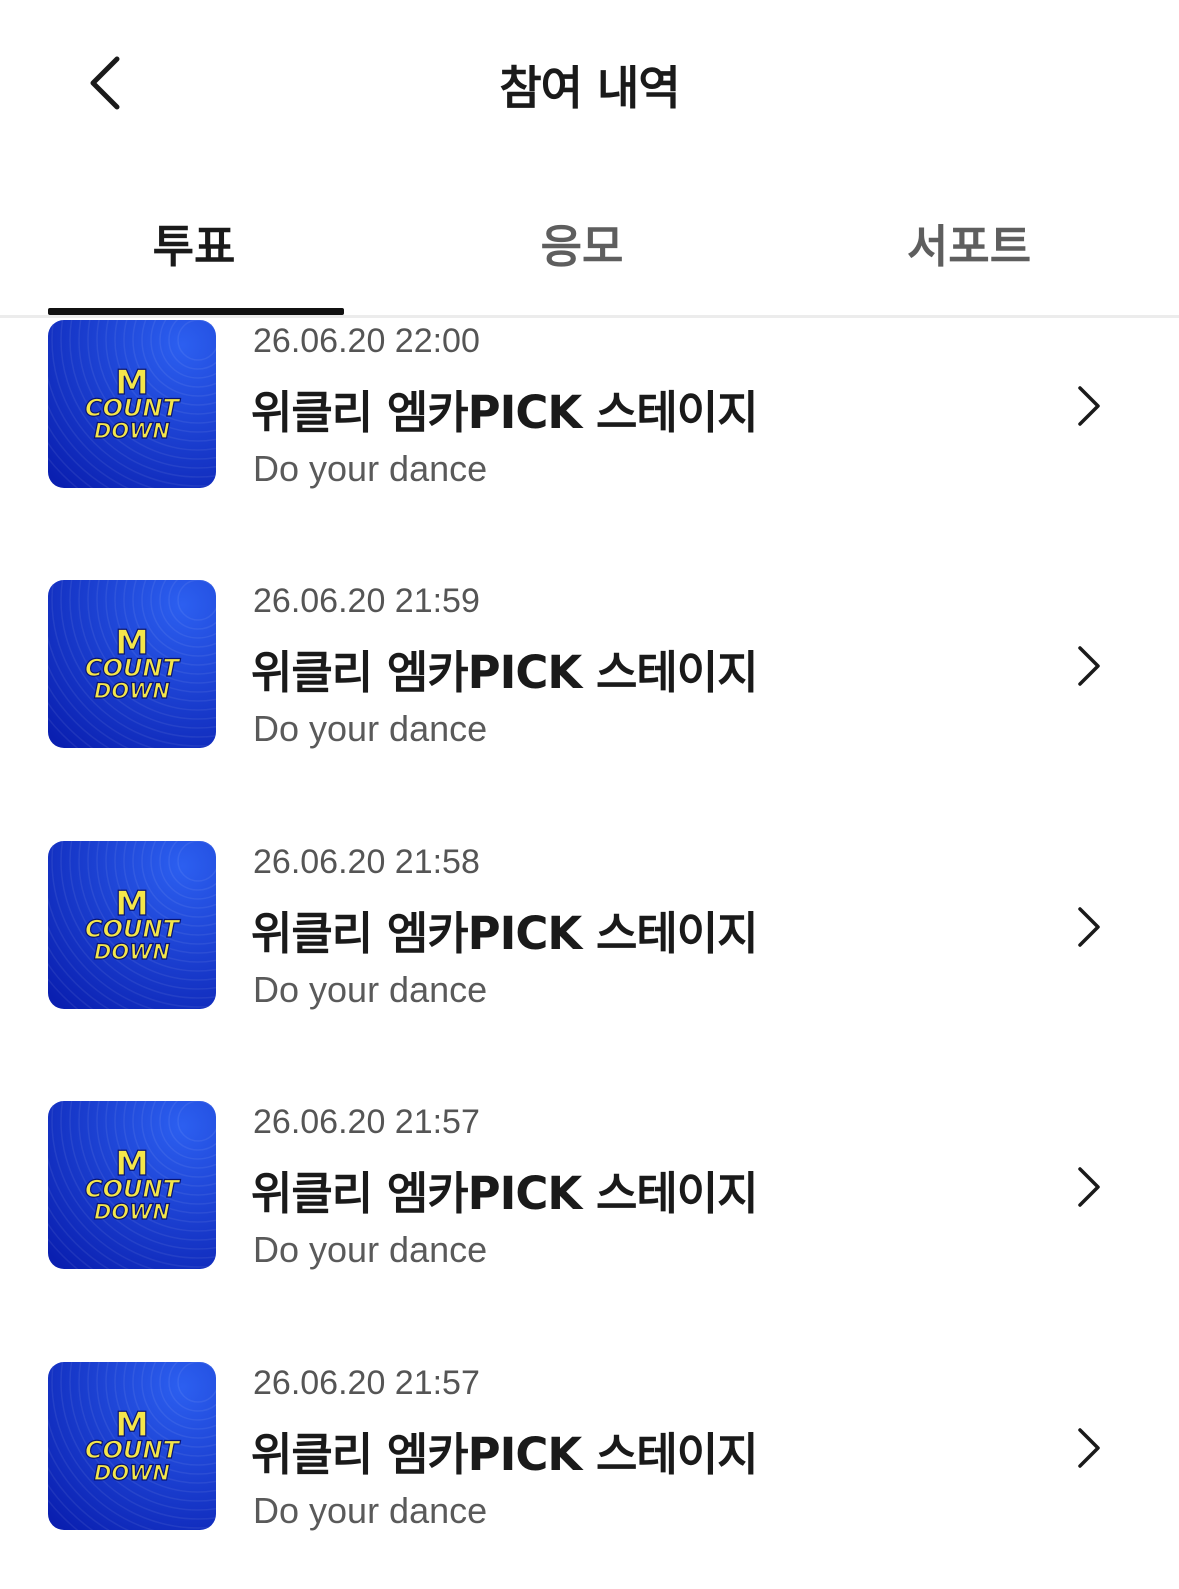  What do you see at coordinates (366, 862) in the screenshot?
I see `item-date: 26.06.20 21:58` at bounding box center [366, 862].